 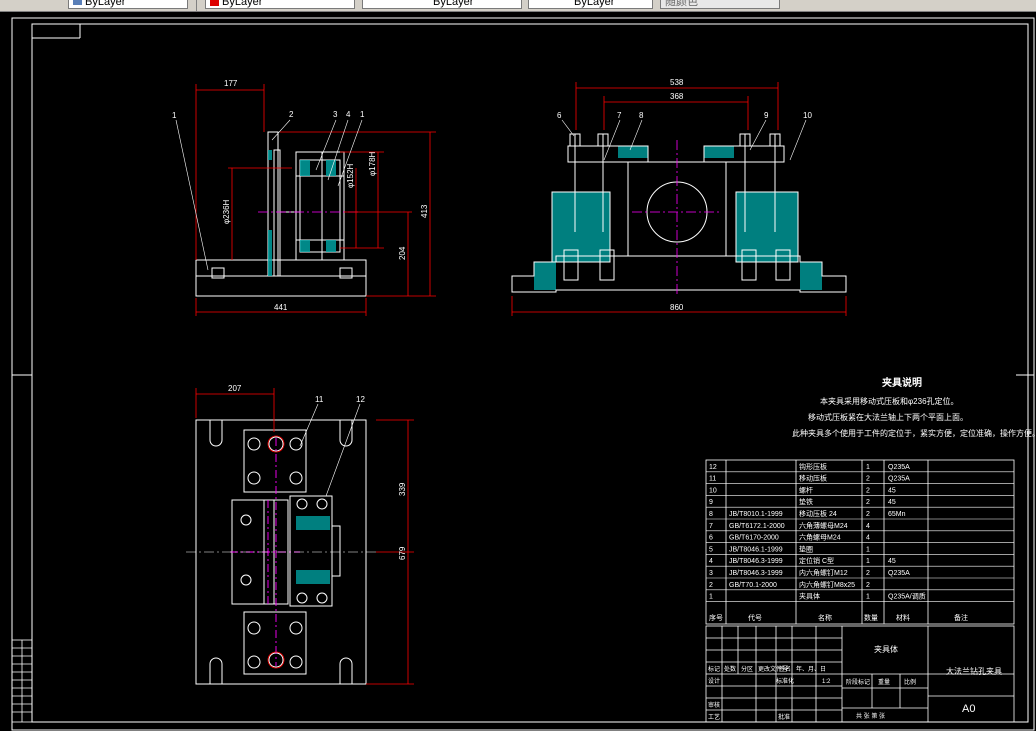 What do you see at coordinates (319, 399) in the screenshot?
I see `balloon-top-11: 11` at bounding box center [319, 399].